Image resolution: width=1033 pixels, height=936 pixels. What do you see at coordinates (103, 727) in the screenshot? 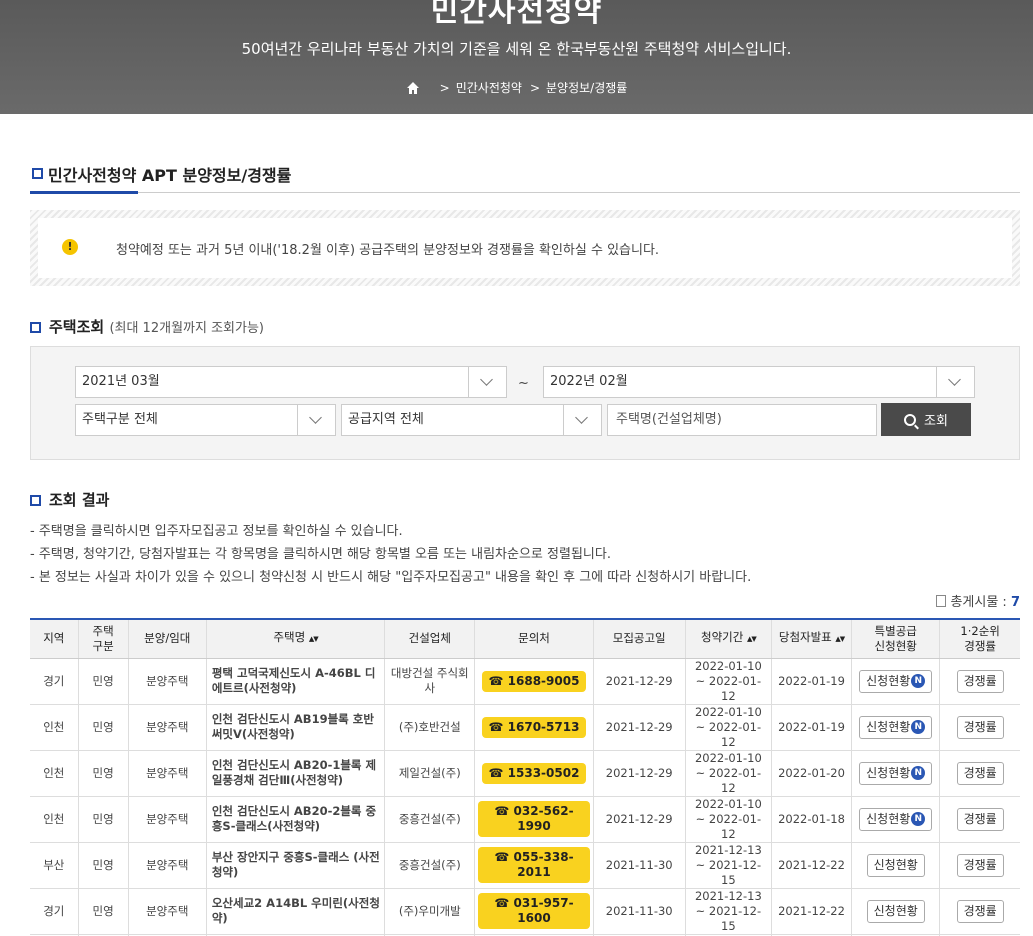
I see `cell-type: 민영` at bounding box center [103, 727].